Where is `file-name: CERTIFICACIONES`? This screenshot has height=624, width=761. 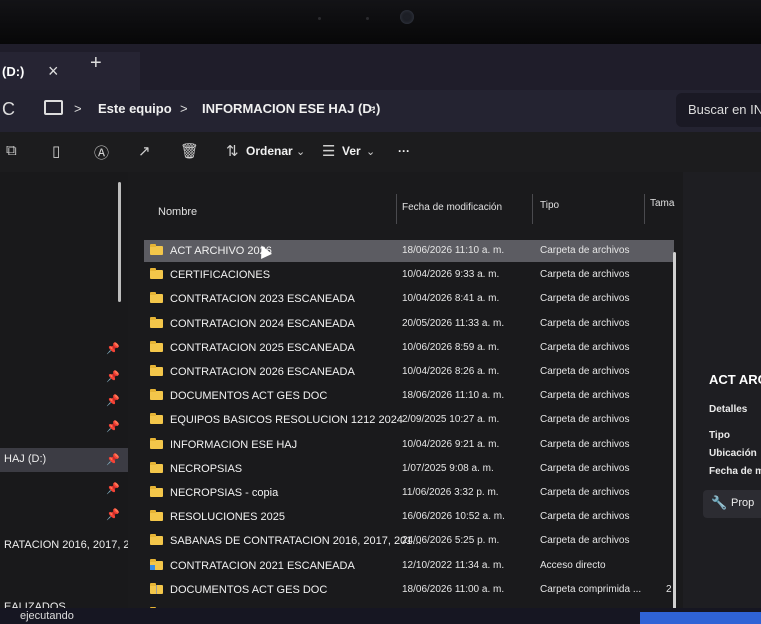
file-name: CERTIFICACIONES is located at coordinates (220, 275).